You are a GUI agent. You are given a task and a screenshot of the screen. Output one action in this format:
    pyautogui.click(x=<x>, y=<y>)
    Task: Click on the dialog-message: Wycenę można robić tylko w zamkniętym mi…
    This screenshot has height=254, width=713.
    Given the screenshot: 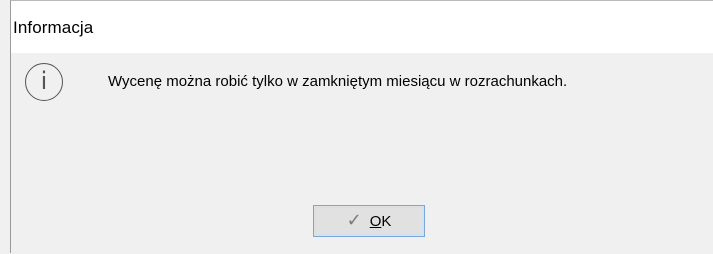 What is the action you would take?
    pyautogui.click(x=338, y=81)
    